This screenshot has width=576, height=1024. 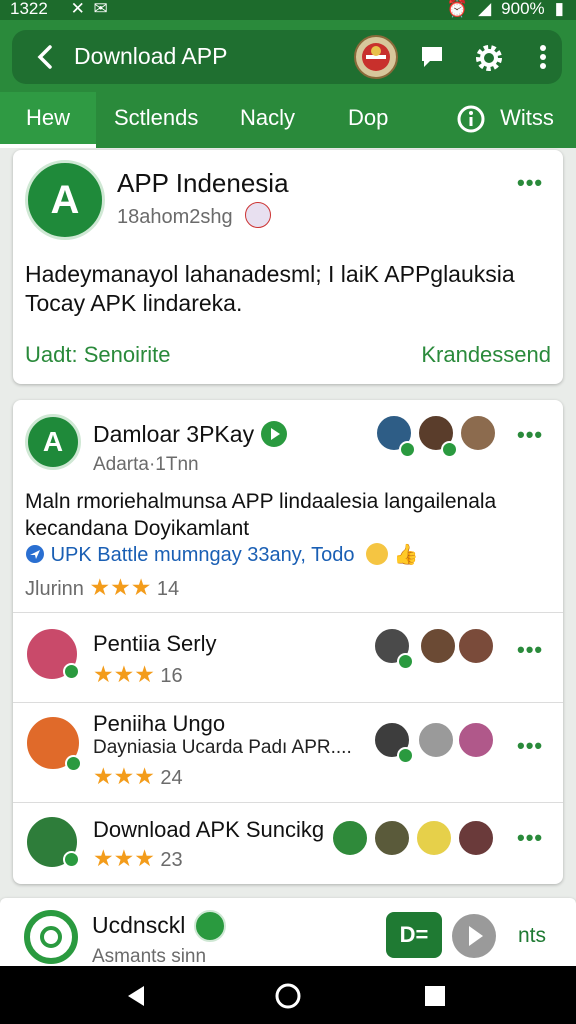 I want to click on tab-label: Nacly, so click(x=268, y=117).